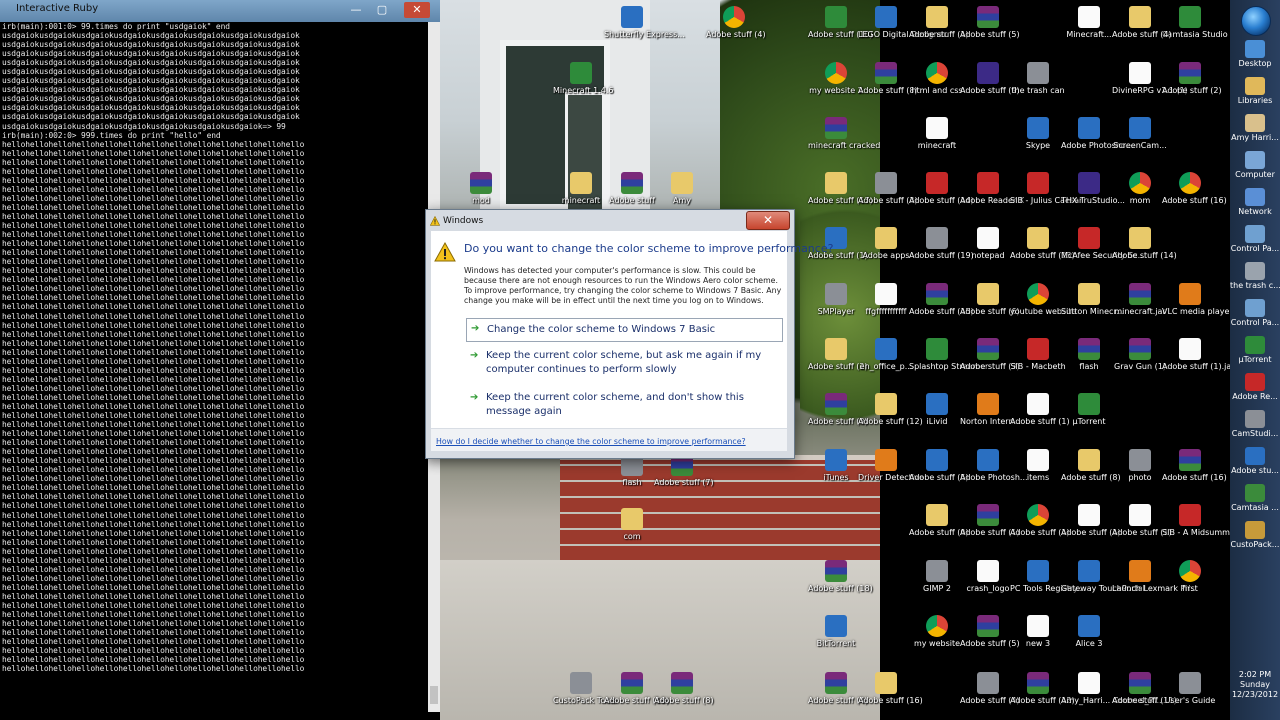  What do you see at coordinates (583, 79) in the screenshot?
I see `desktop-icon: Minecraft 1.4.6` at bounding box center [583, 79].